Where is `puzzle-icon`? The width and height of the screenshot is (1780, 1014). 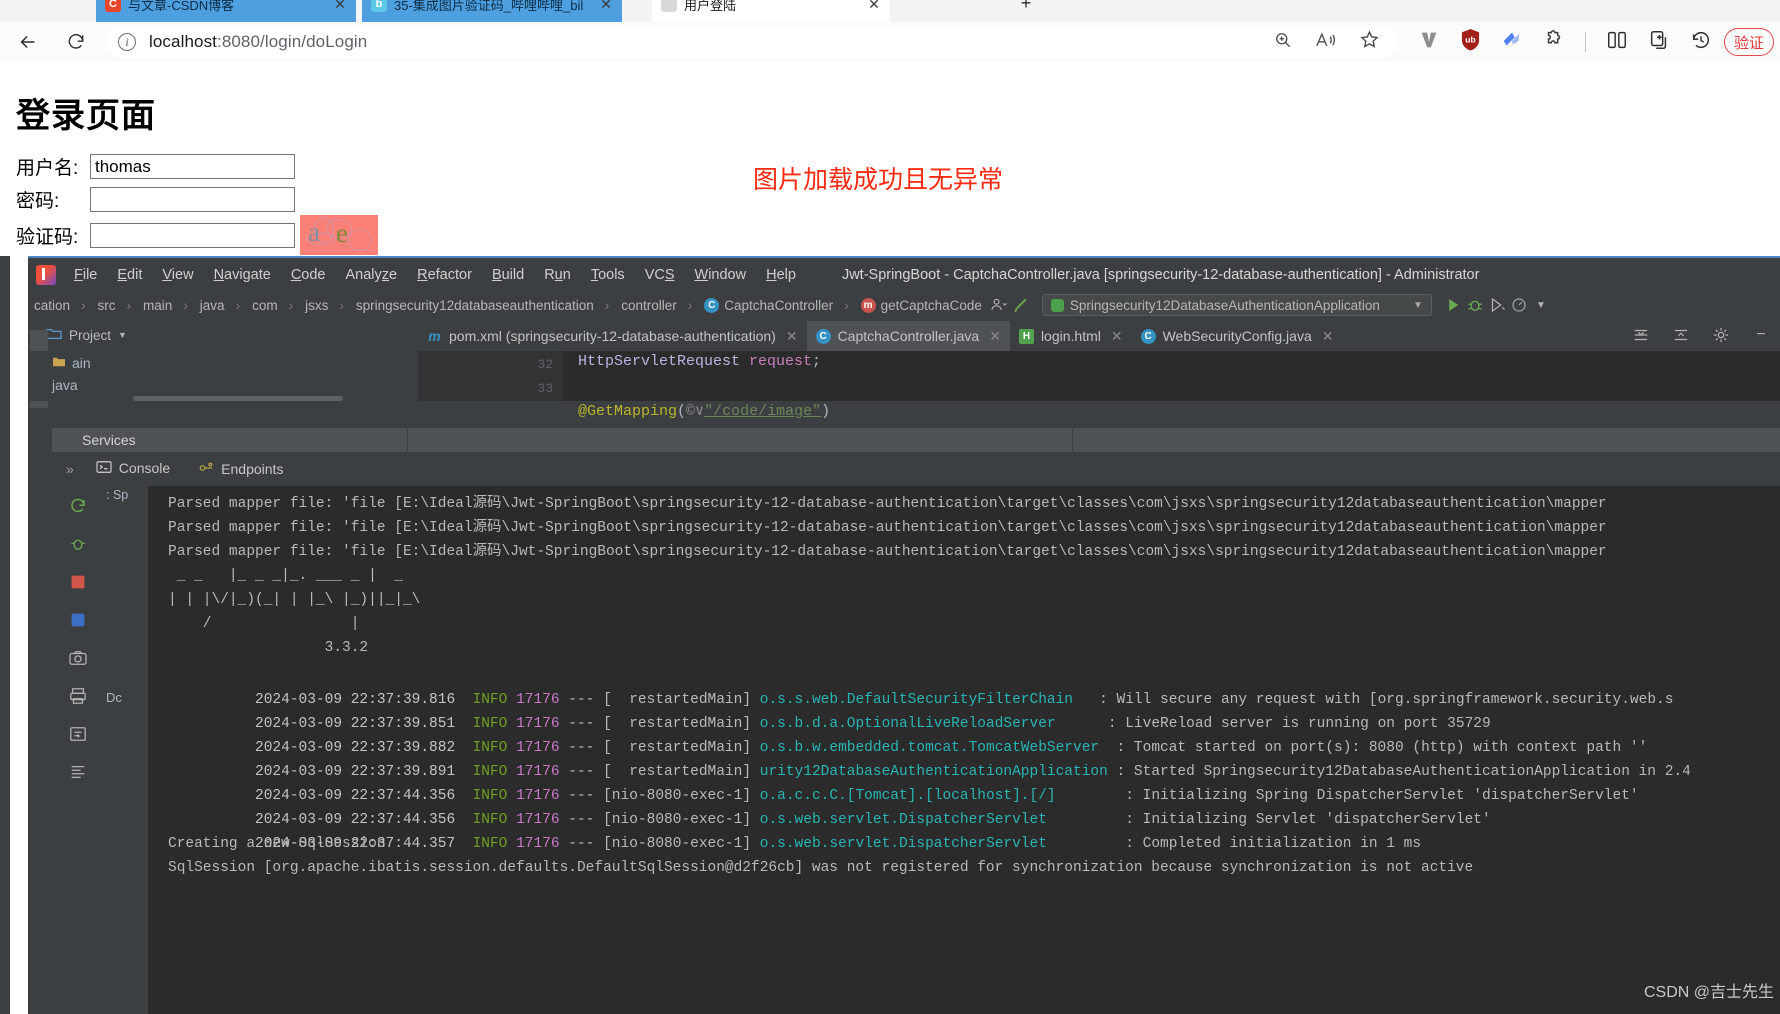 puzzle-icon is located at coordinates (1554, 42).